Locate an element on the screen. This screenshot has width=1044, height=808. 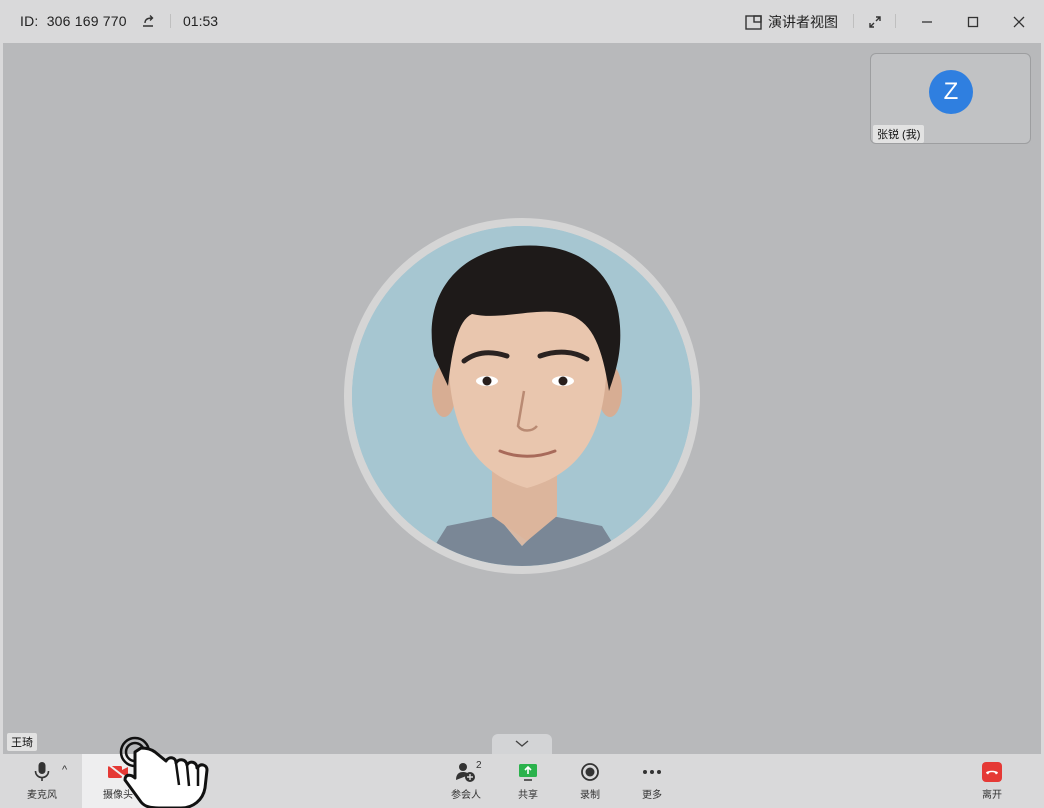
leave-phone-icon is located at coordinates (992, 772).